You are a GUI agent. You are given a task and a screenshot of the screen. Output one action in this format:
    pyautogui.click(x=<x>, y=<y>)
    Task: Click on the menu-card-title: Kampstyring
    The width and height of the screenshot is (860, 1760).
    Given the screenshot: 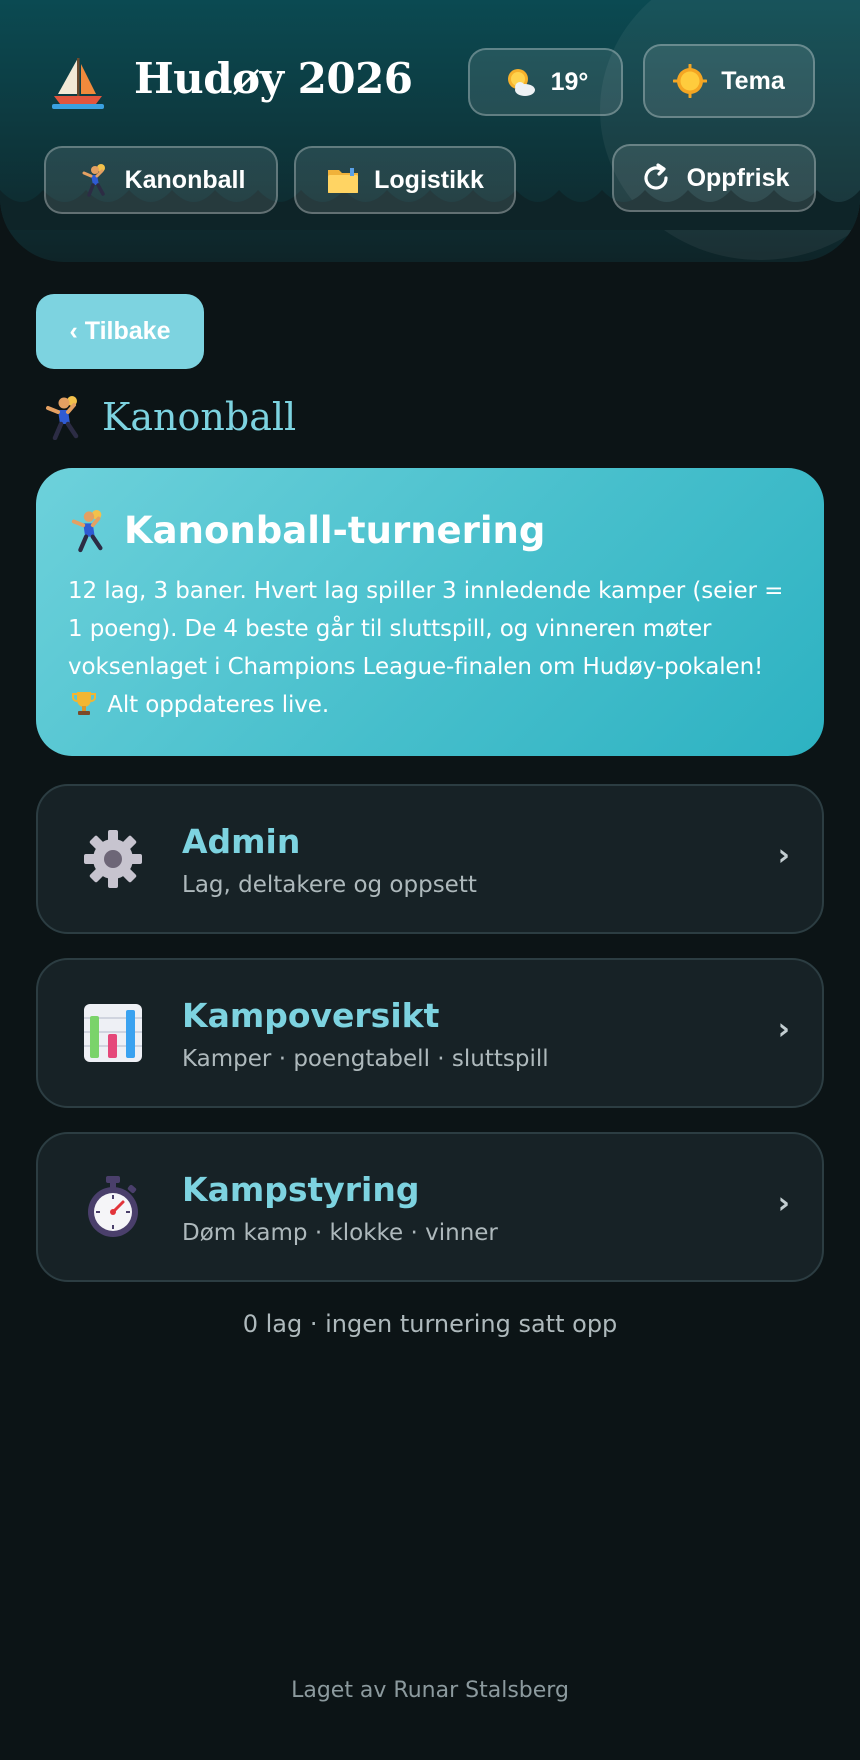 What is the action you would take?
    pyautogui.click(x=301, y=1189)
    